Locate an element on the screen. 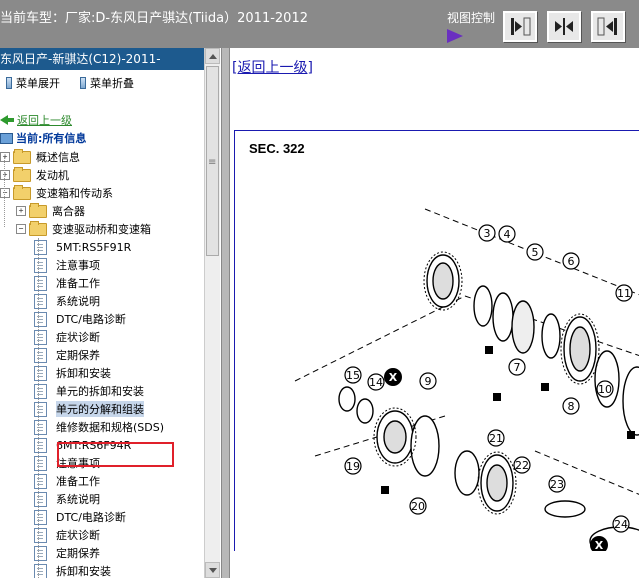 This screenshot has height=578, width=639. vehicle-title: 当前车型：厂家:D-东风日产骐达(Tiida）2011-2012 is located at coordinates (154, 18).